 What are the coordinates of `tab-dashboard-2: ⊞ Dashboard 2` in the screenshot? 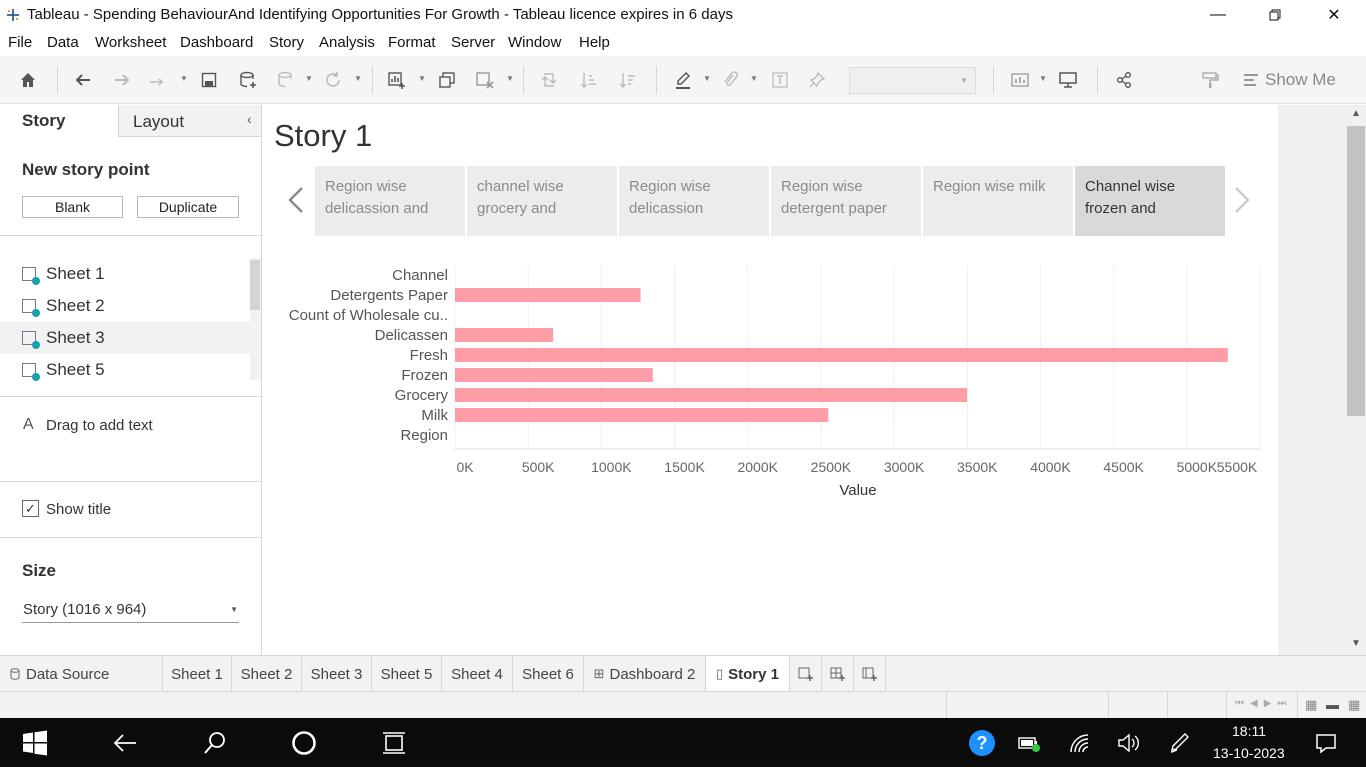 It's located at (645, 674).